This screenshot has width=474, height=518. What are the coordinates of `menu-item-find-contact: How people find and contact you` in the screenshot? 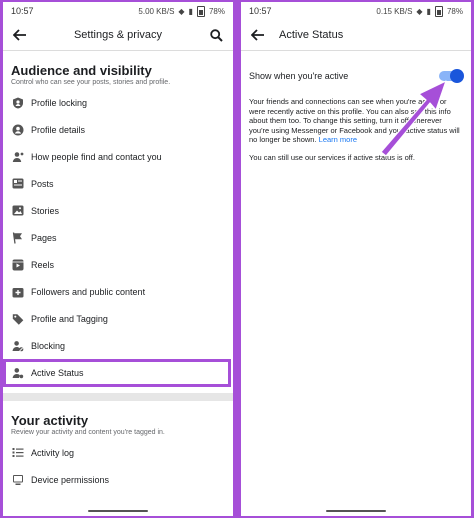 It's located at (118, 156).